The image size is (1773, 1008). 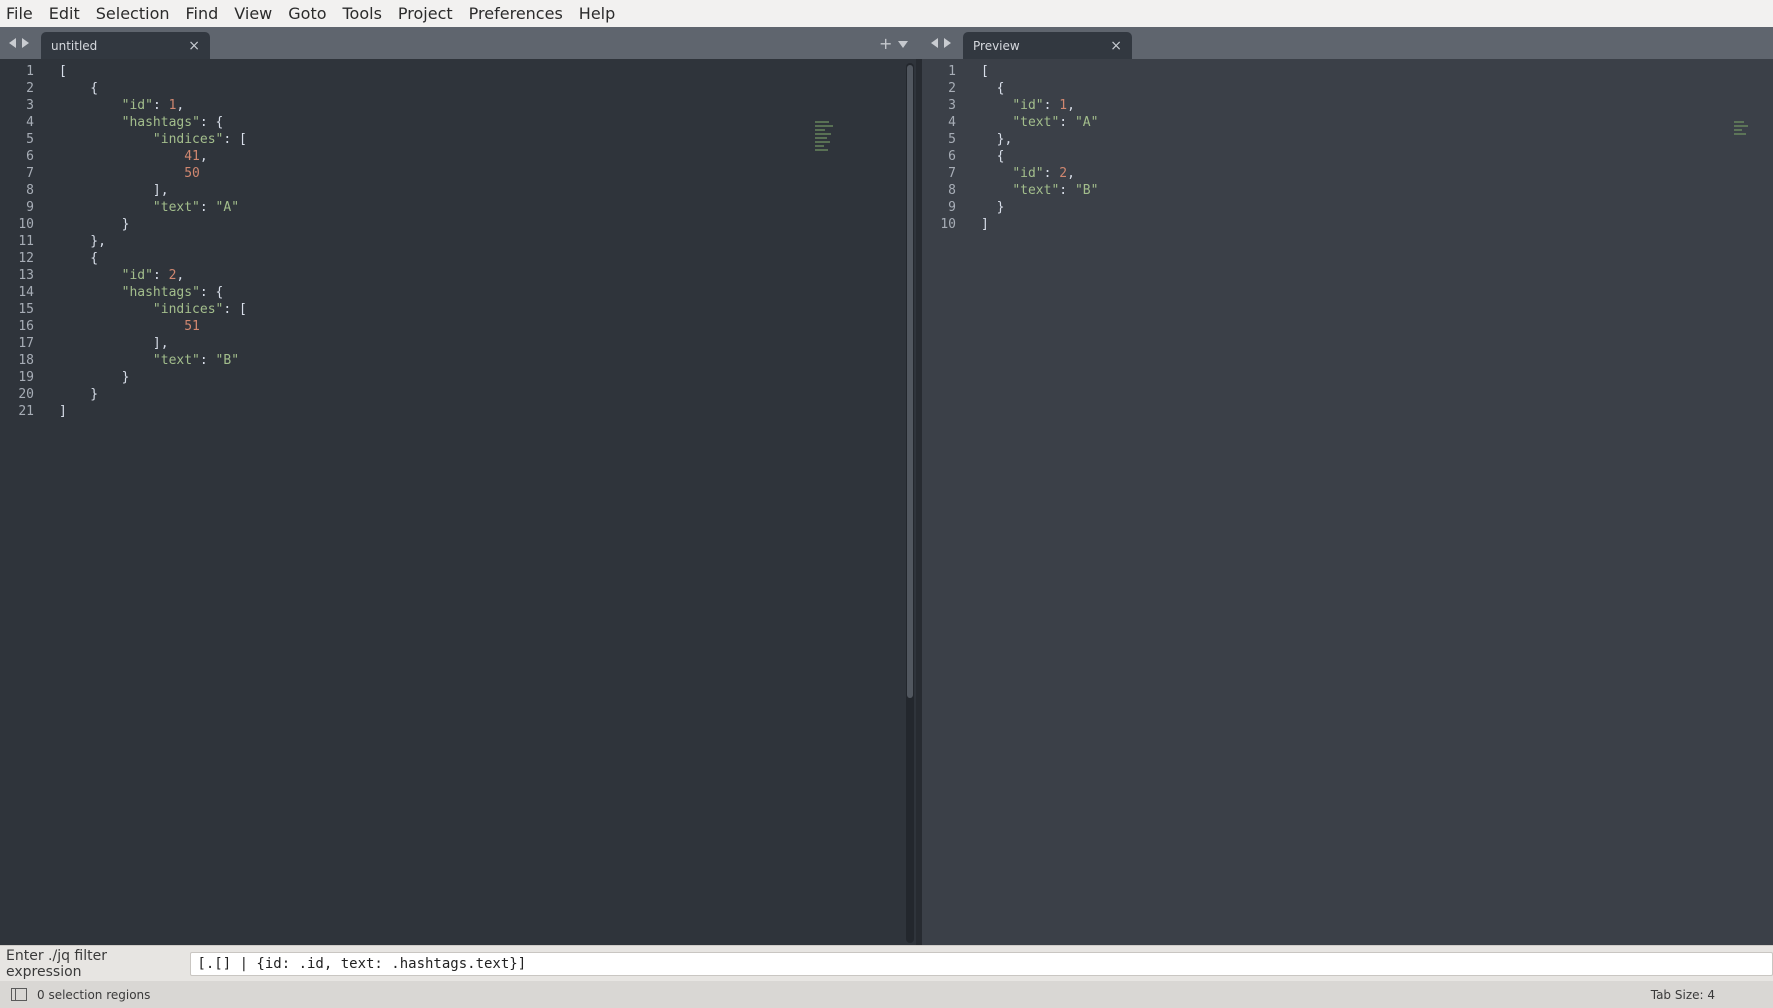 I want to click on line-number: 10, so click(x=26, y=224).